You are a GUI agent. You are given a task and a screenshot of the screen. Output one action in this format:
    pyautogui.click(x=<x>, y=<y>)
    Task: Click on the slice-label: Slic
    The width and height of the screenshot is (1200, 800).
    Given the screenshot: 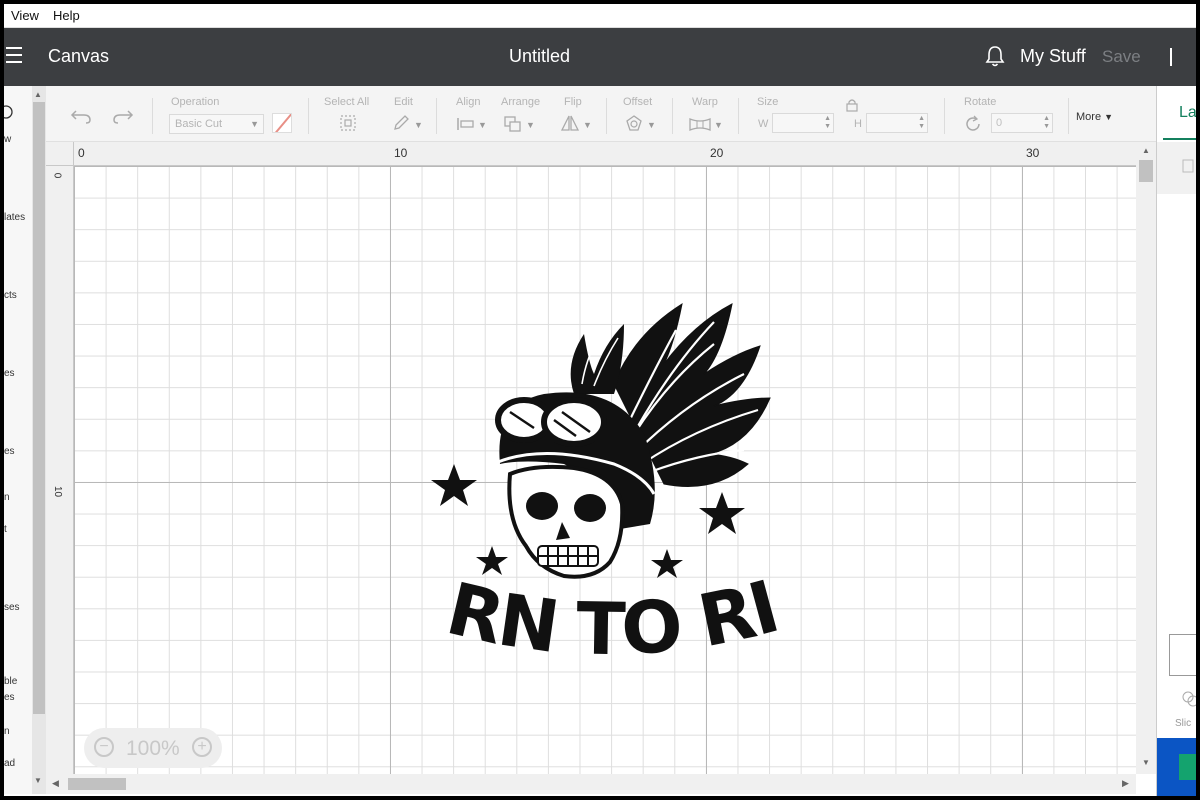 What is the action you would take?
    pyautogui.click(x=1183, y=723)
    